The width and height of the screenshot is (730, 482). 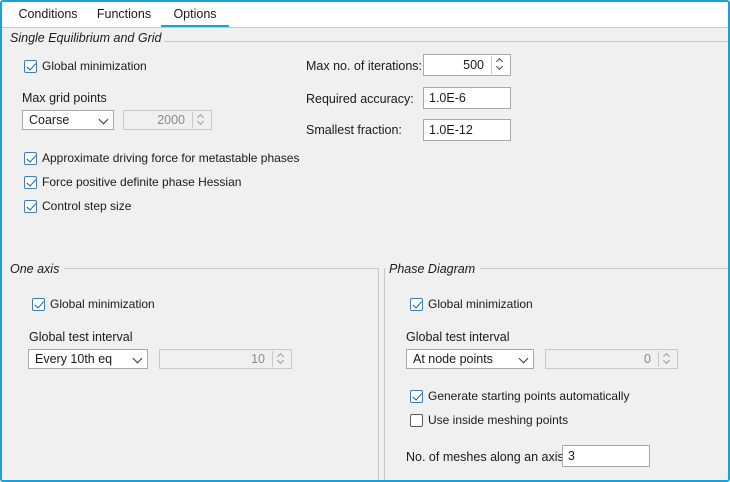 What do you see at coordinates (258, 359) in the screenshot?
I see `spinner-value: 10` at bounding box center [258, 359].